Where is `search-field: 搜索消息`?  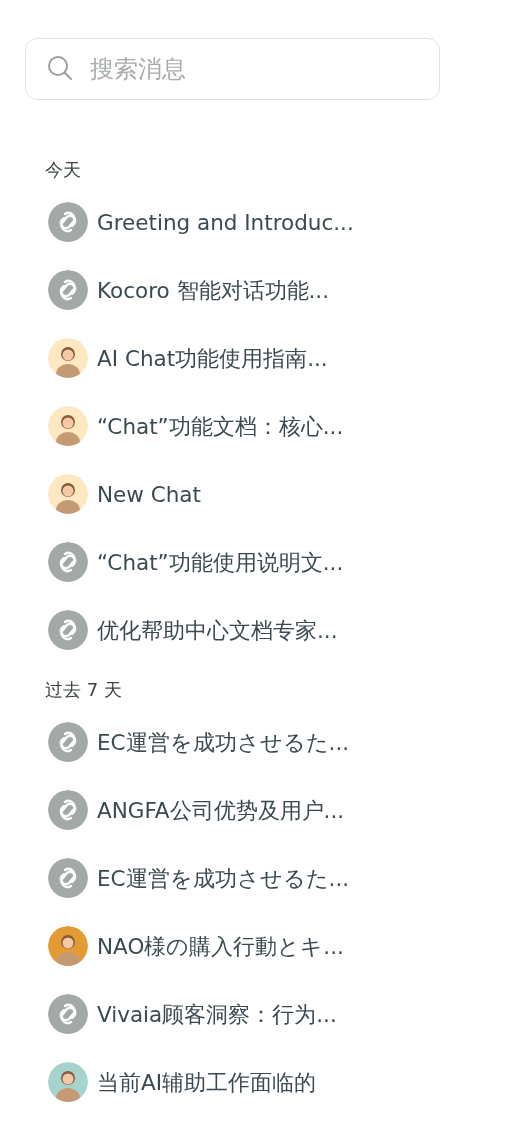 search-field: 搜索消息 is located at coordinates (232, 69).